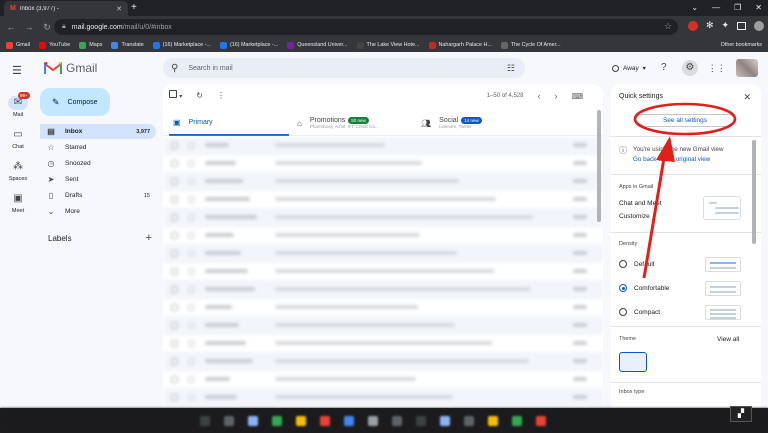  I want to click on profile-avatar-icon, so click(759, 25).